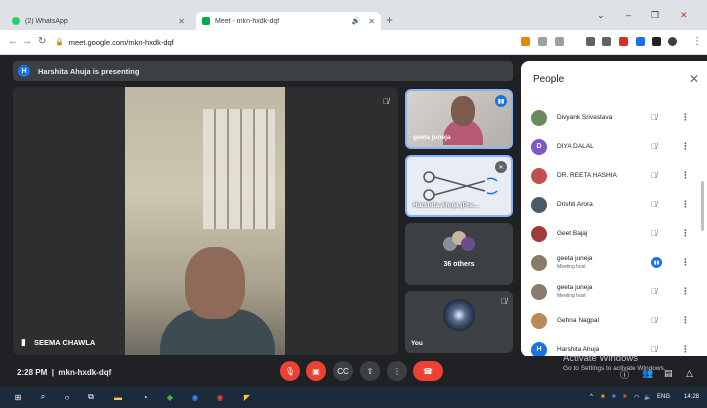  What do you see at coordinates (91, 397) in the screenshot?
I see `task-view-icon: ⧉` at bounding box center [91, 397].